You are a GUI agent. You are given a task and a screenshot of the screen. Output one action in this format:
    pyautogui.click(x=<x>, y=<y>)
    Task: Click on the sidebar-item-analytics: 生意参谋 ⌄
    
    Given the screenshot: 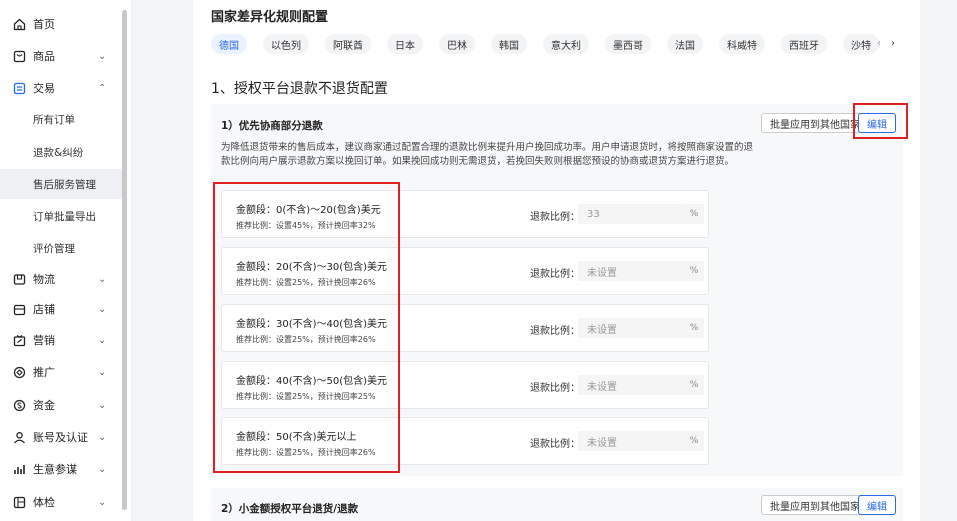 What is the action you would take?
    pyautogui.click(x=61, y=469)
    